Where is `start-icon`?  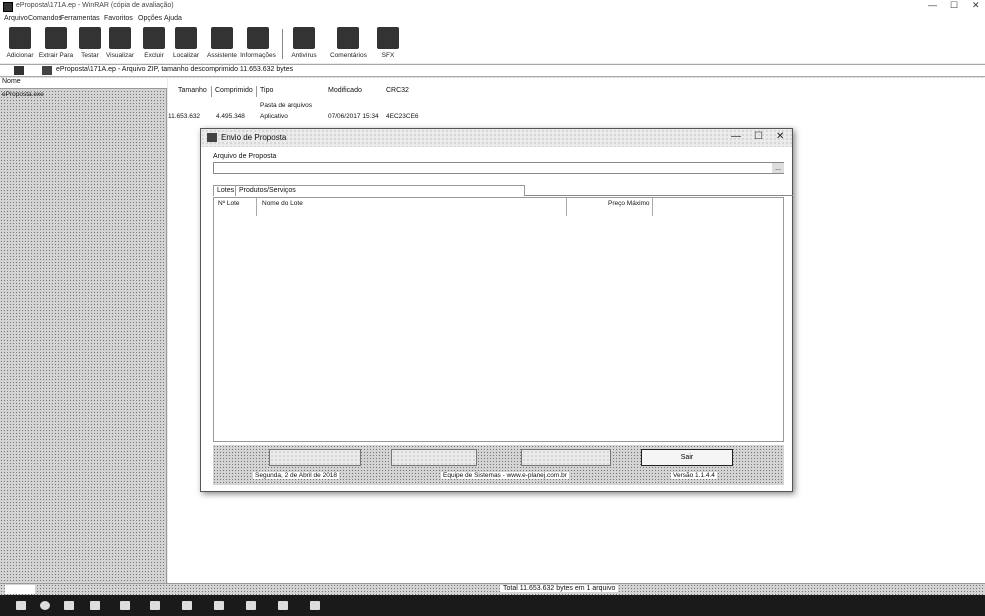 start-icon is located at coordinates (21, 605).